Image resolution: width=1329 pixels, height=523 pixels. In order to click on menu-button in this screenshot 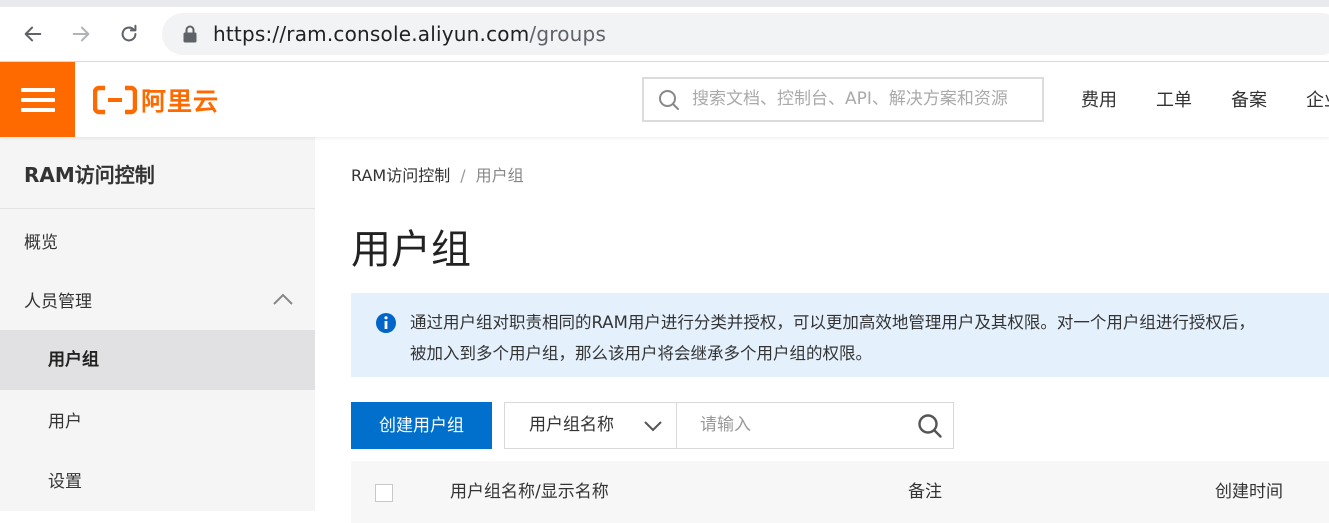, I will do `click(37, 99)`.